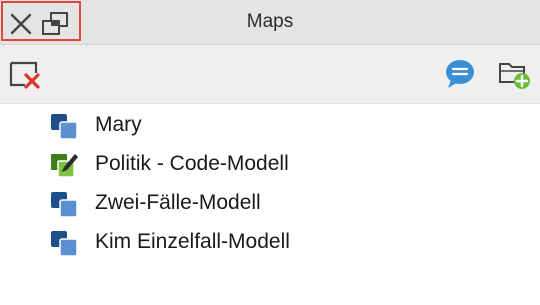 The height and width of the screenshot is (305, 540). I want to click on code-model-icon, so click(64, 166).